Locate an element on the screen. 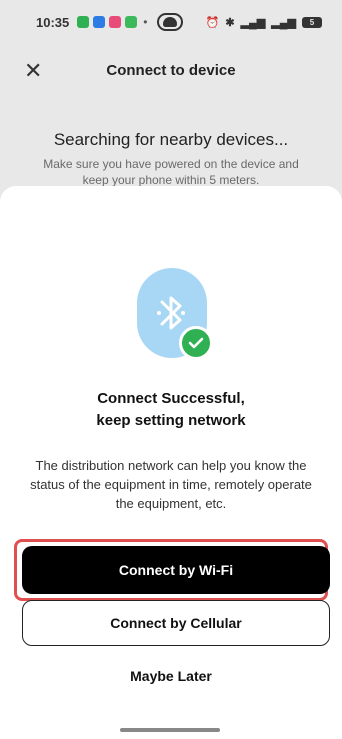 The height and width of the screenshot is (739, 342). header: ✕ Connect to device is located at coordinates (171, 70).